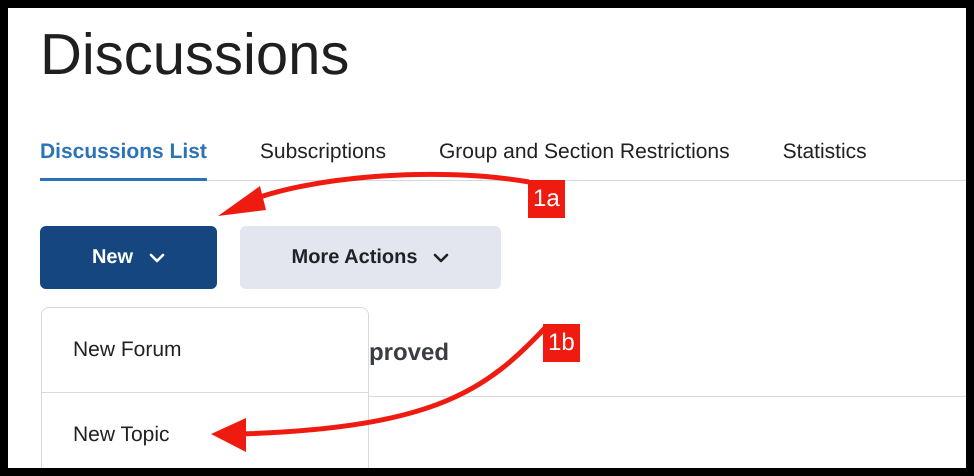 The image size is (974, 476). Describe the element at coordinates (584, 160) in the screenshot. I see `tab: Group and Section Restrictions` at that location.